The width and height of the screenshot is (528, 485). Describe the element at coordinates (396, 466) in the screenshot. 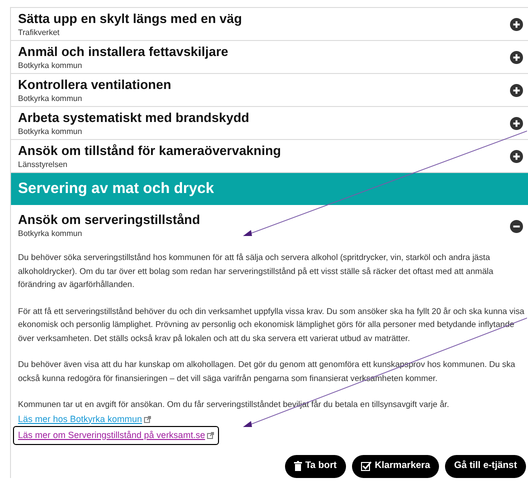

I see `action-button: Klarmarkera` at that location.